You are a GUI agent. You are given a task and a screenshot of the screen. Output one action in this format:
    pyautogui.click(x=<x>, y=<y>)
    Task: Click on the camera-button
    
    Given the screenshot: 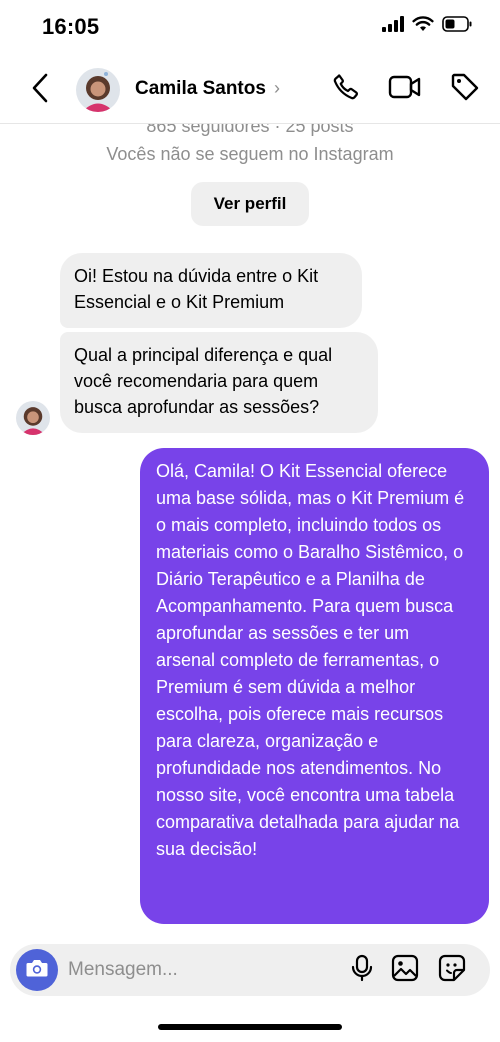 What is the action you would take?
    pyautogui.click(x=37, y=970)
    